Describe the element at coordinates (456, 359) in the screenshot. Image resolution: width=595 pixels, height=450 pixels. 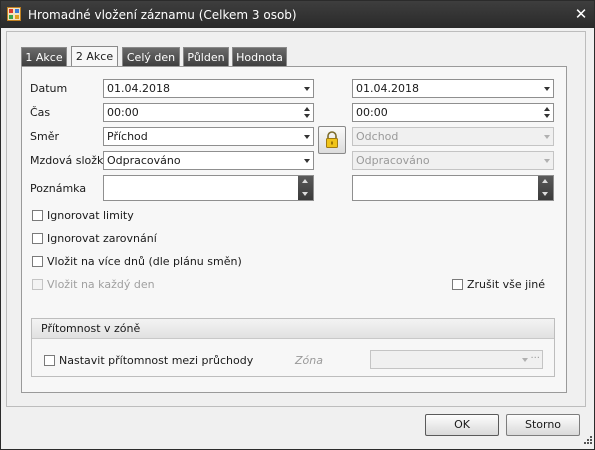
I see `zone-dropdown: ···` at that location.